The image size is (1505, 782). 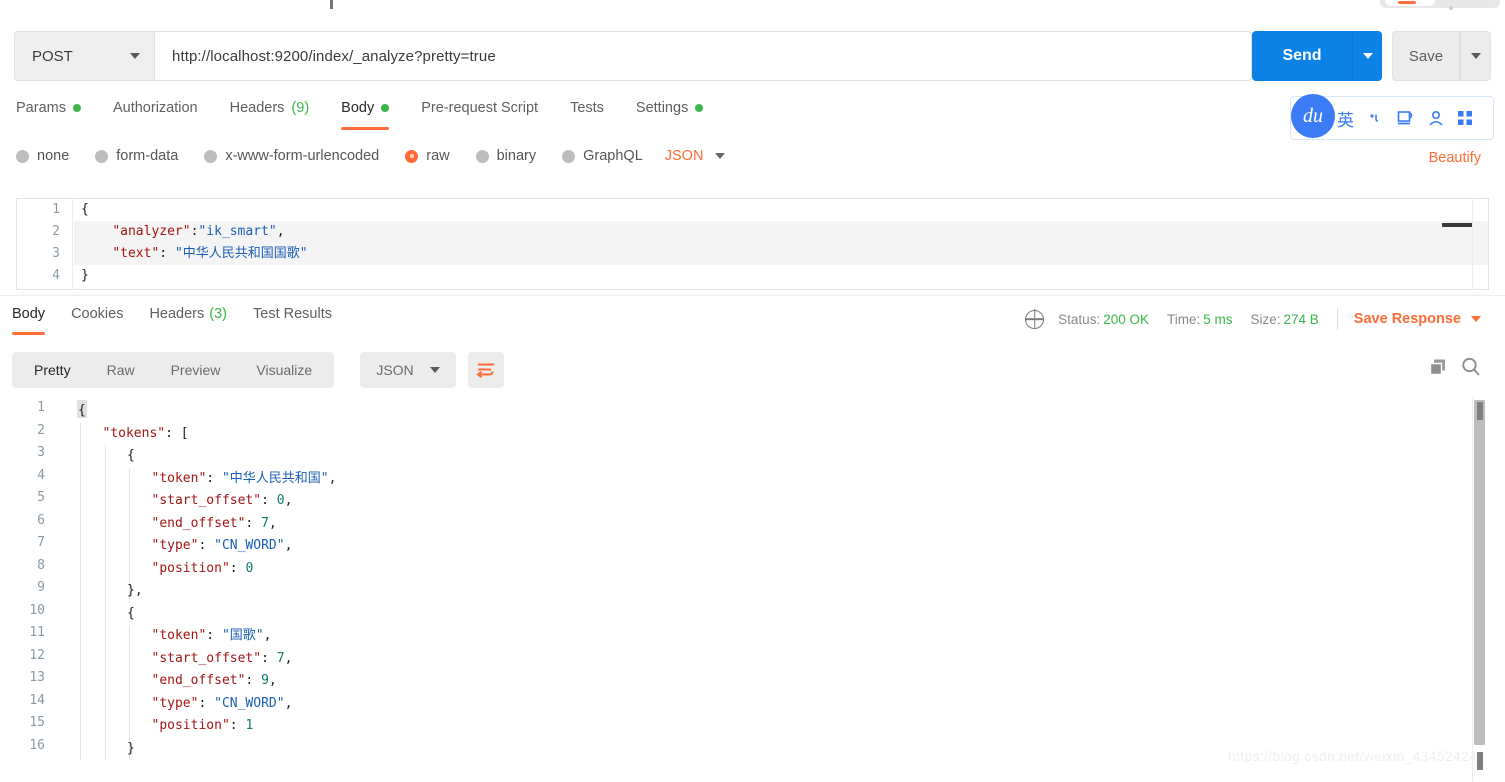 I want to click on scrollbar-thumb-top, so click(x=1480, y=411).